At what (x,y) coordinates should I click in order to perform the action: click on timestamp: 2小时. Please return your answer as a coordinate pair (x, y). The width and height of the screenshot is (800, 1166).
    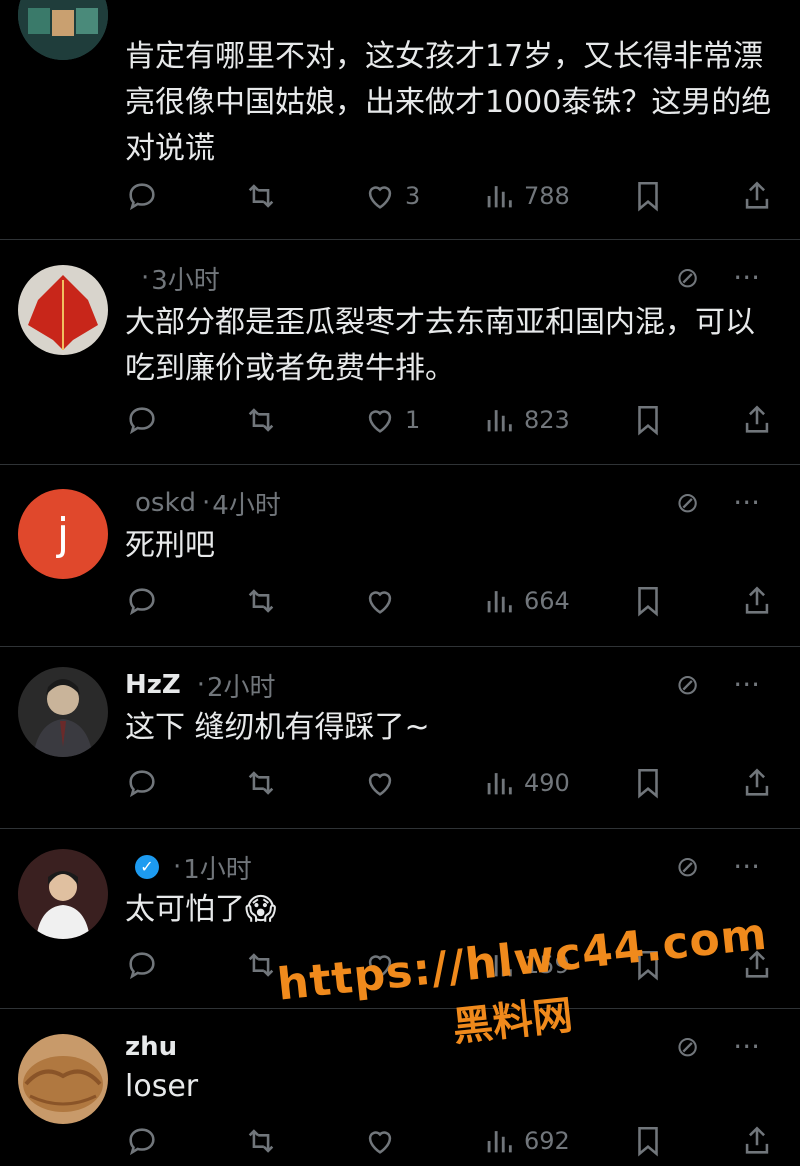
    Looking at the image, I should click on (241, 685).